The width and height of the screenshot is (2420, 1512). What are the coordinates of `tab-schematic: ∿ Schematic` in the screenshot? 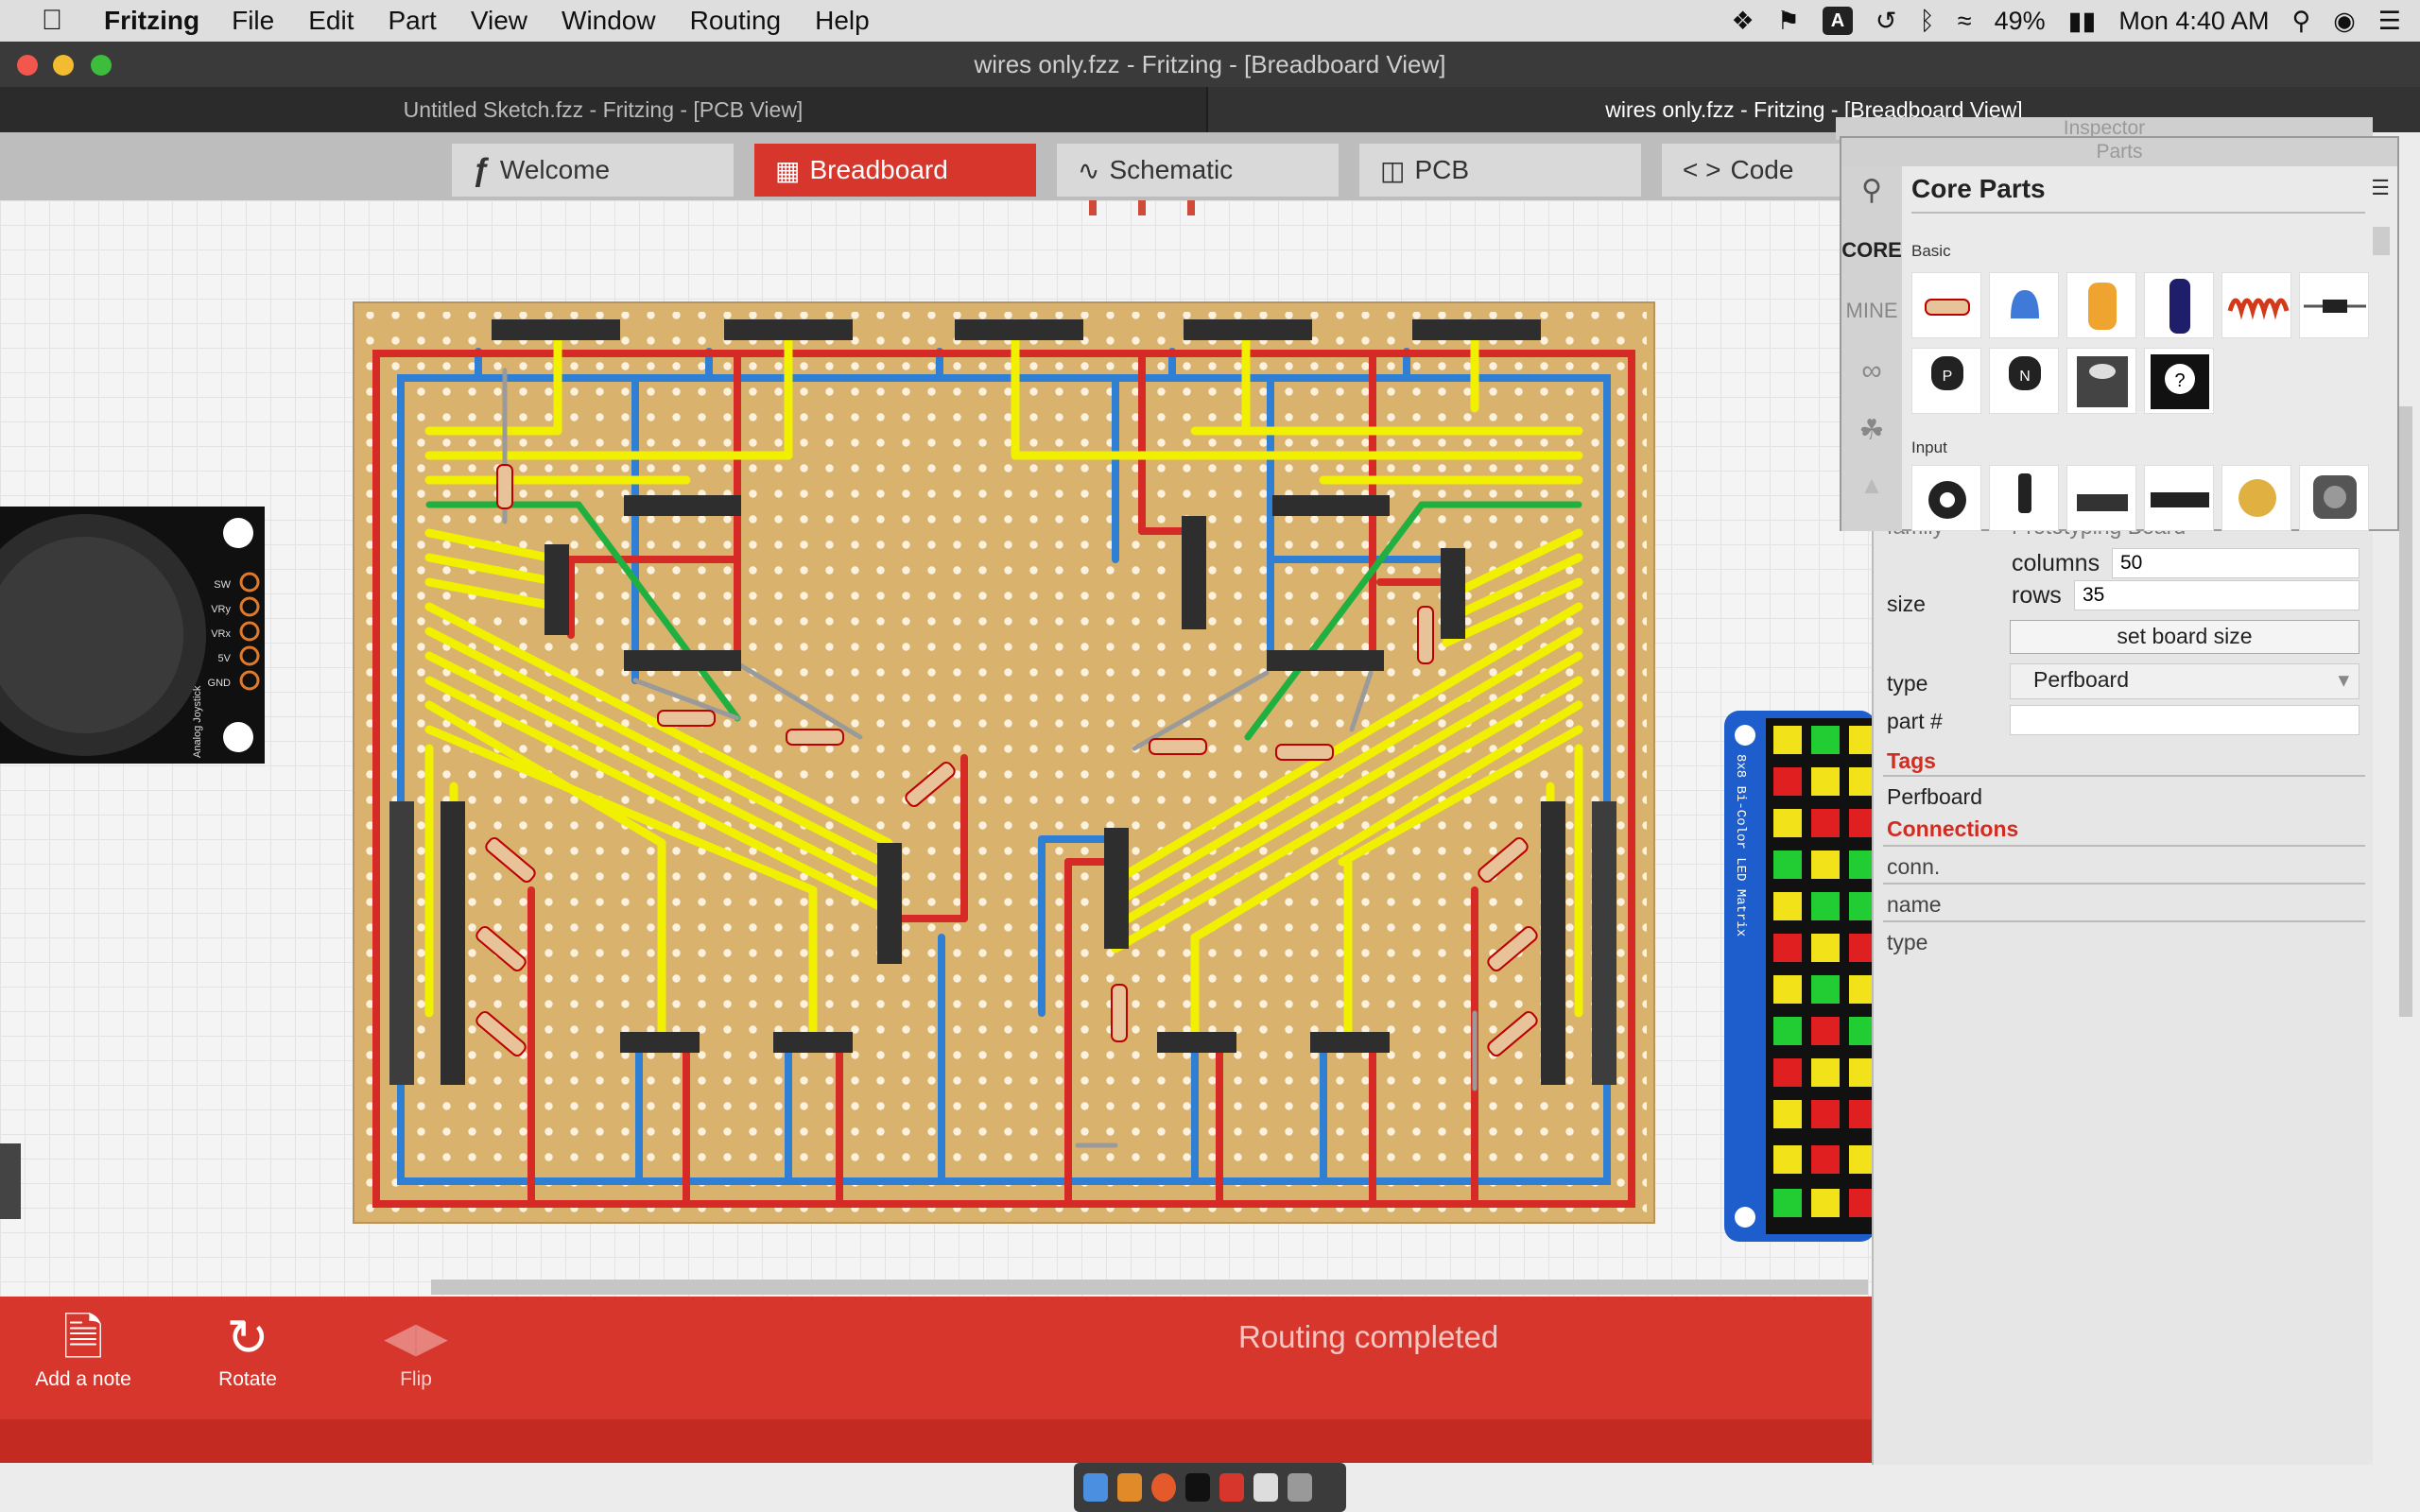 It's located at (1198, 170).